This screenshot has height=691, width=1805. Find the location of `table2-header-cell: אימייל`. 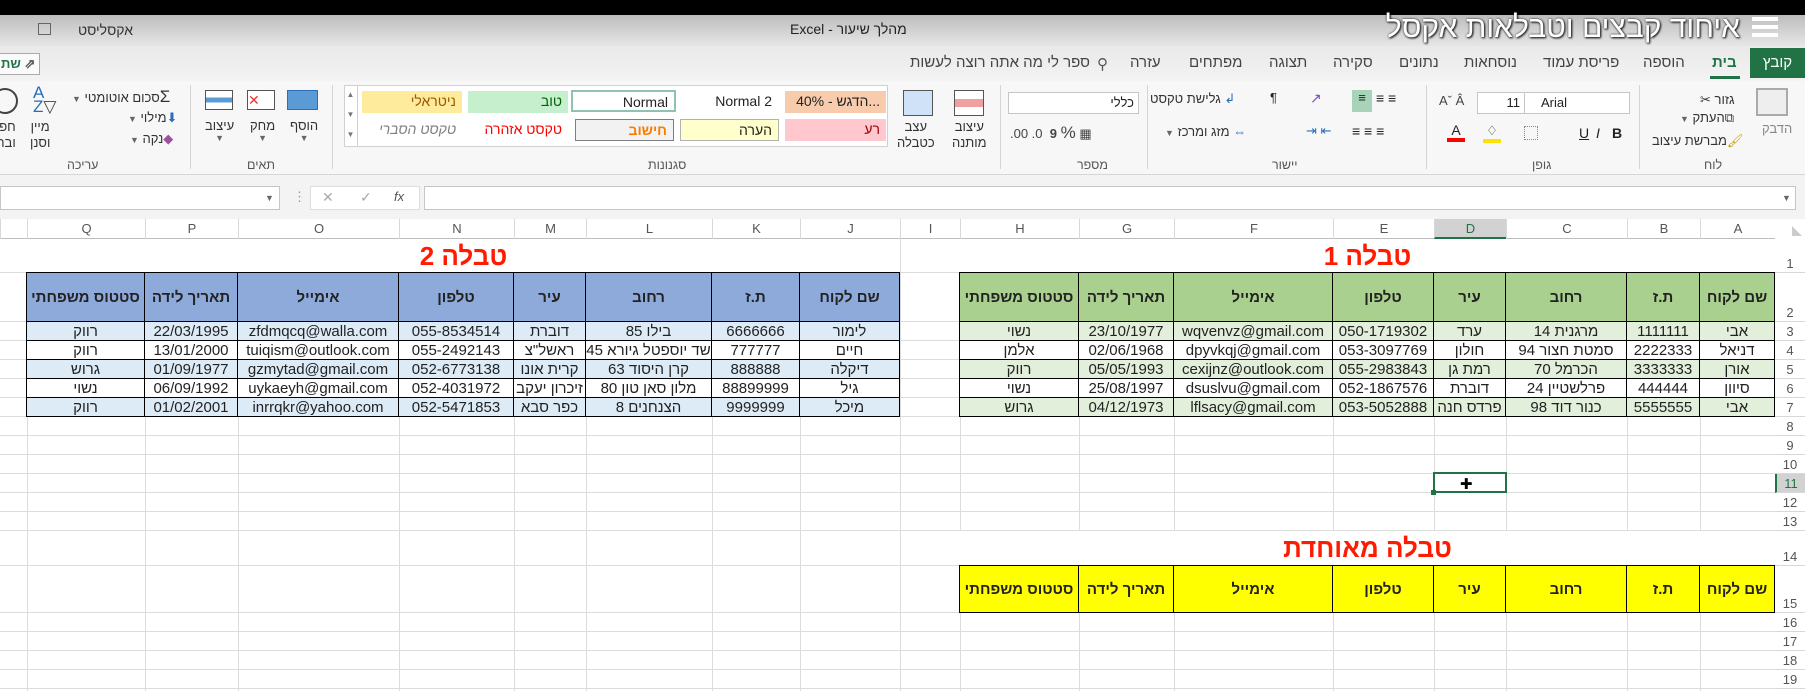

table2-header-cell: אימייל is located at coordinates (318, 297).